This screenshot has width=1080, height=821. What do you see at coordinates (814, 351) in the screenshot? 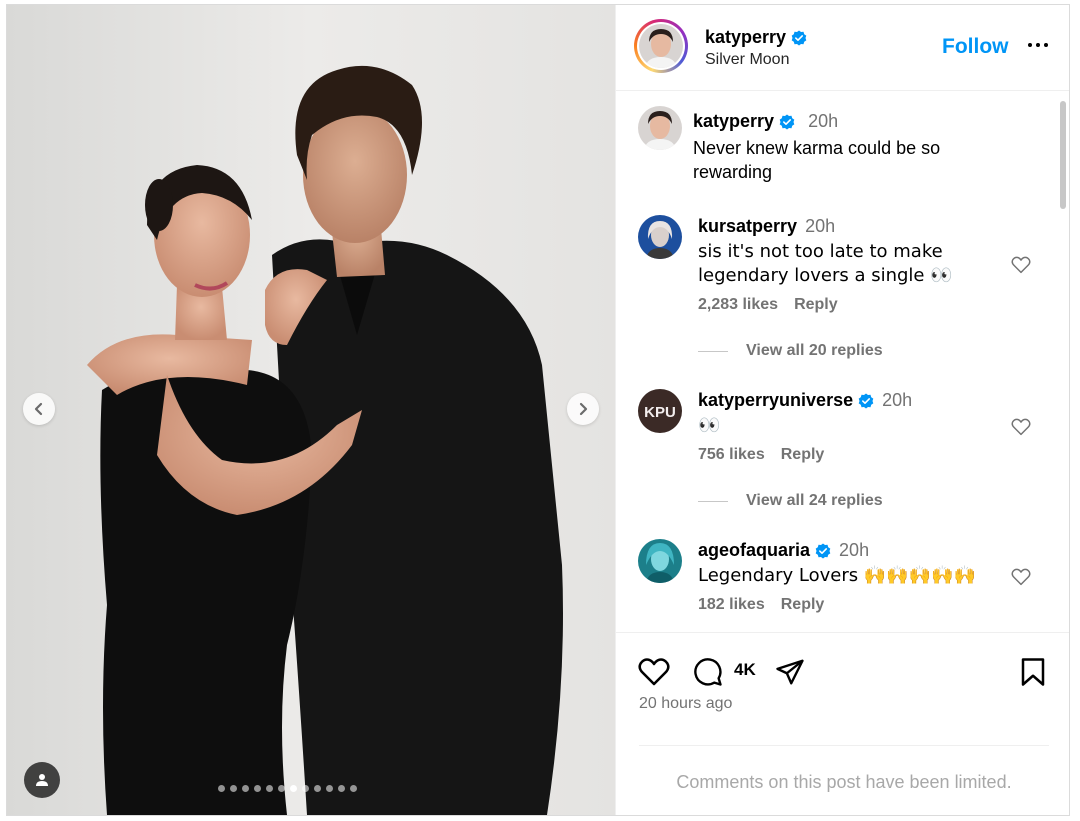
I see `view-replies-label: View all 20 replies` at bounding box center [814, 351].